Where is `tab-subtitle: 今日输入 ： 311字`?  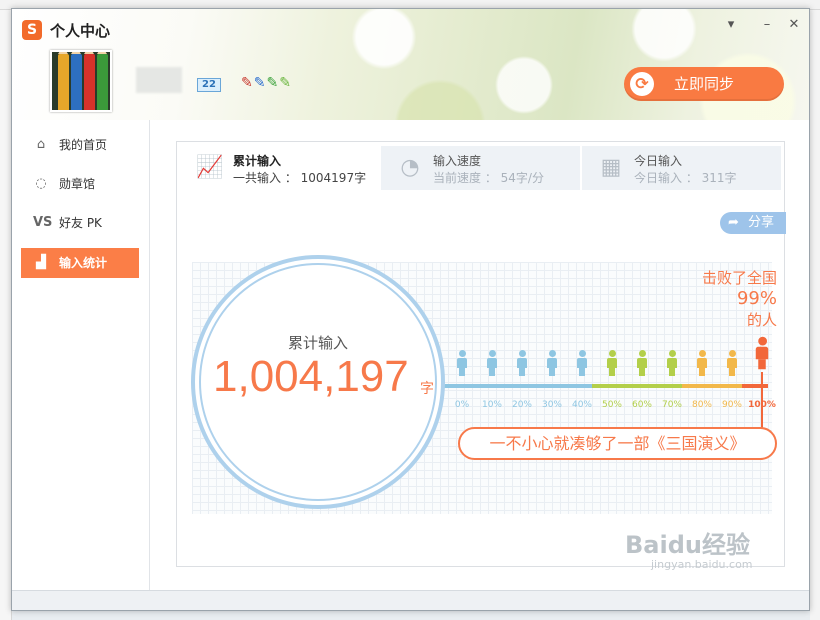 tab-subtitle: 今日输入 ： 311字 is located at coordinates (685, 178).